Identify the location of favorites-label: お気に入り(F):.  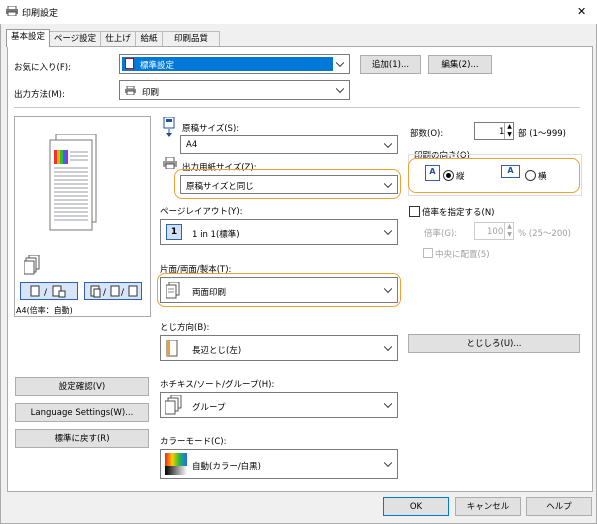
(42, 68).